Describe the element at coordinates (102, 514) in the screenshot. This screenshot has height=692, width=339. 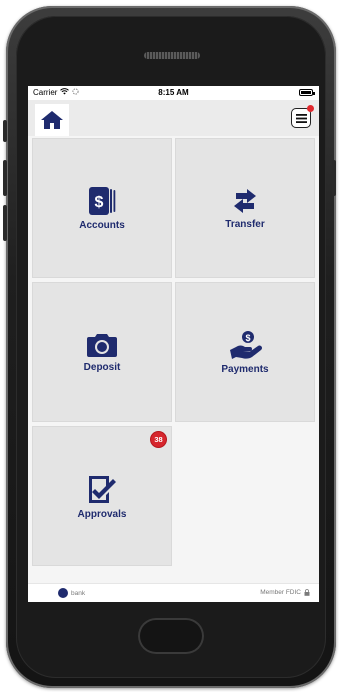
I see `tile-approvals-label: Approvals` at that location.